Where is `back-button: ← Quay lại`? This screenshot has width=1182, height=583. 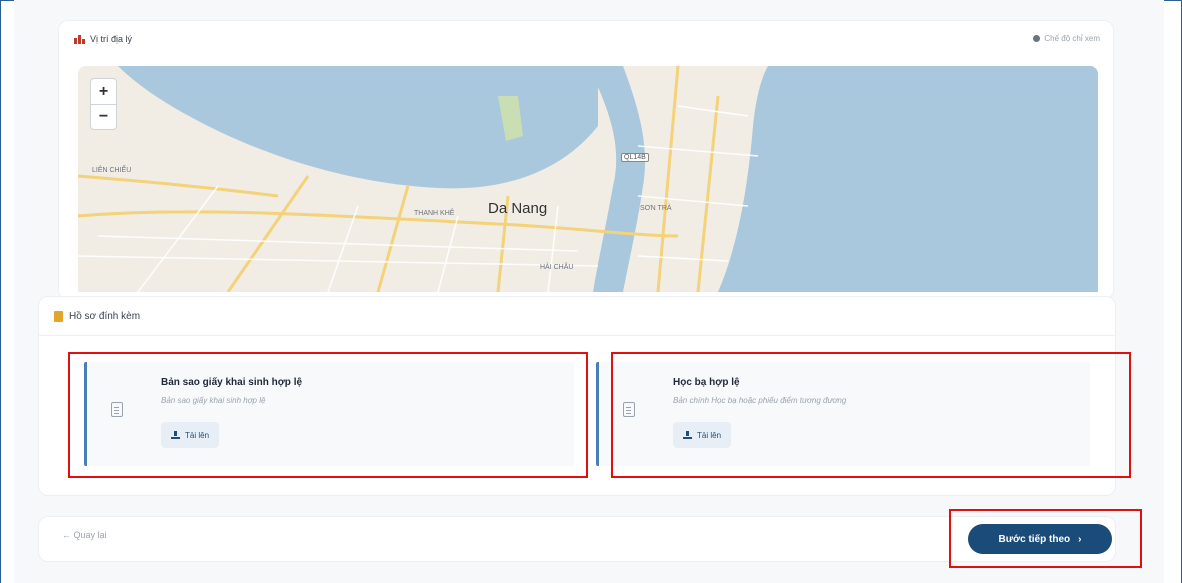
back-button: ← Quay lại is located at coordinates (84, 535).